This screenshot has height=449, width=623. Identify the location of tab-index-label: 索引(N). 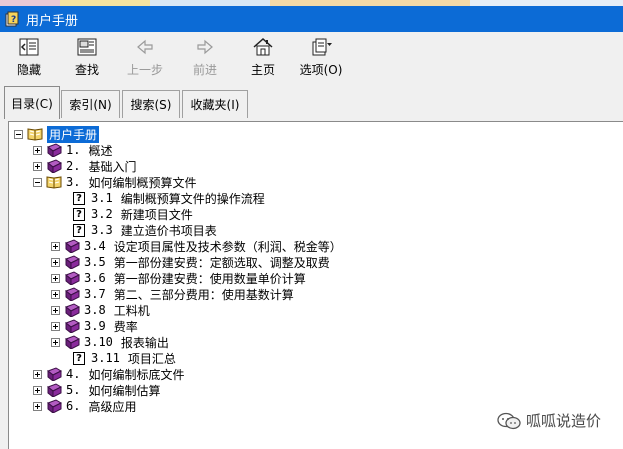
(90, 105).